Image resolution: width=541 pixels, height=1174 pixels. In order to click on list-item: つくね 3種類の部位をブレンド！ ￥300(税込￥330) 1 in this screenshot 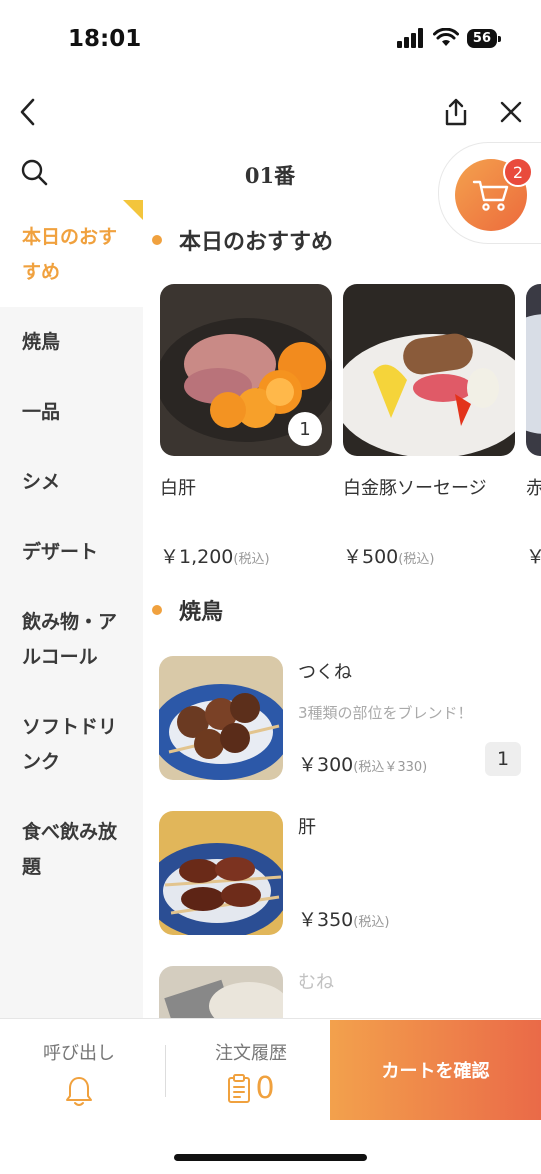, I will do `click(344, 718)`.